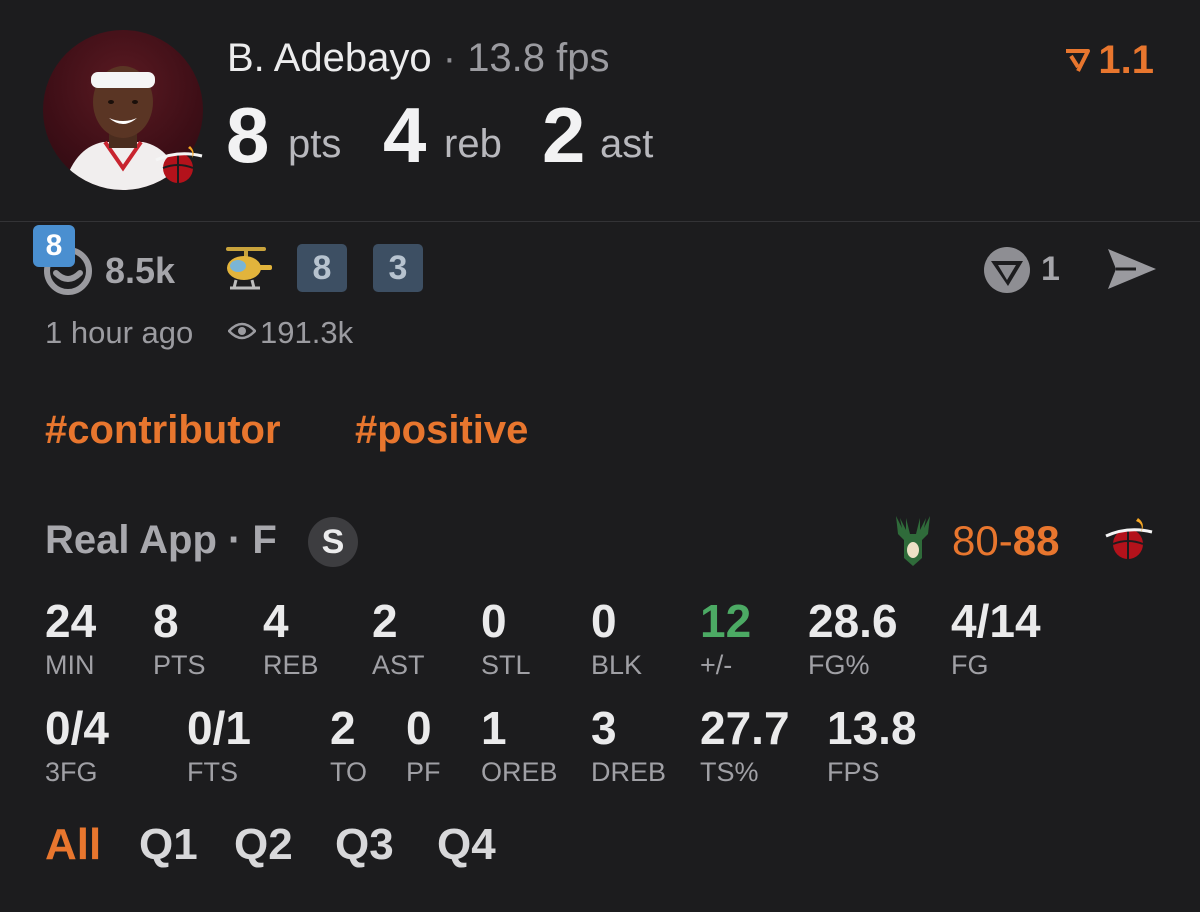  I want to click on v-vote-icon, so click(1007, 270).